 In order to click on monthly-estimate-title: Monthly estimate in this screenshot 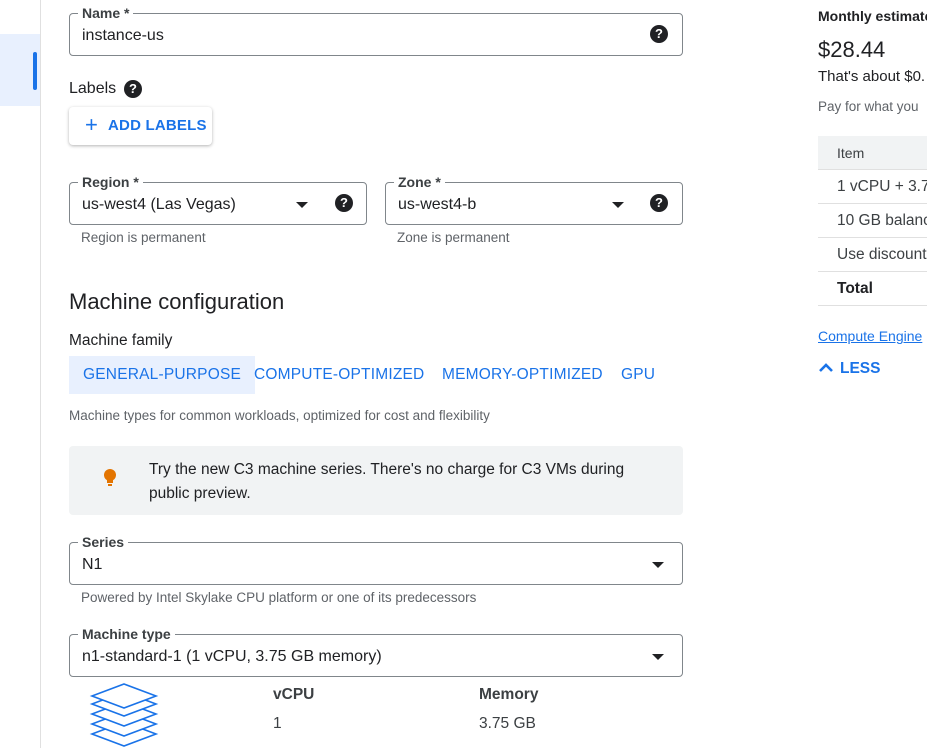, I will do `click(872, 16)`.